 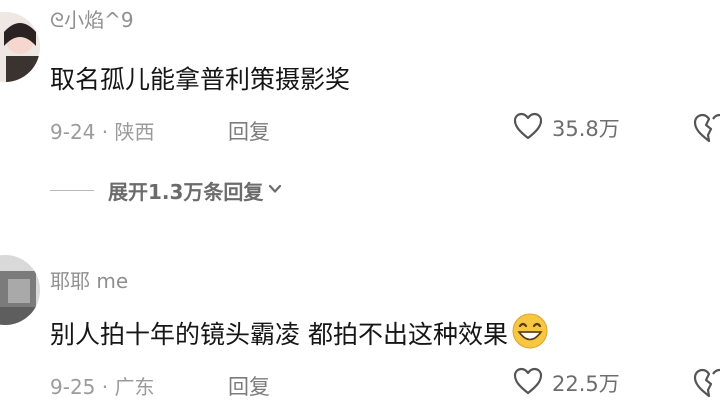 What do you see at coordinates (279, 334) in the screenshot?
I see `comment-text-content: 别人拍十年的镜头霸凌 都拍不出这种效果` at bounding box center [279, 334].